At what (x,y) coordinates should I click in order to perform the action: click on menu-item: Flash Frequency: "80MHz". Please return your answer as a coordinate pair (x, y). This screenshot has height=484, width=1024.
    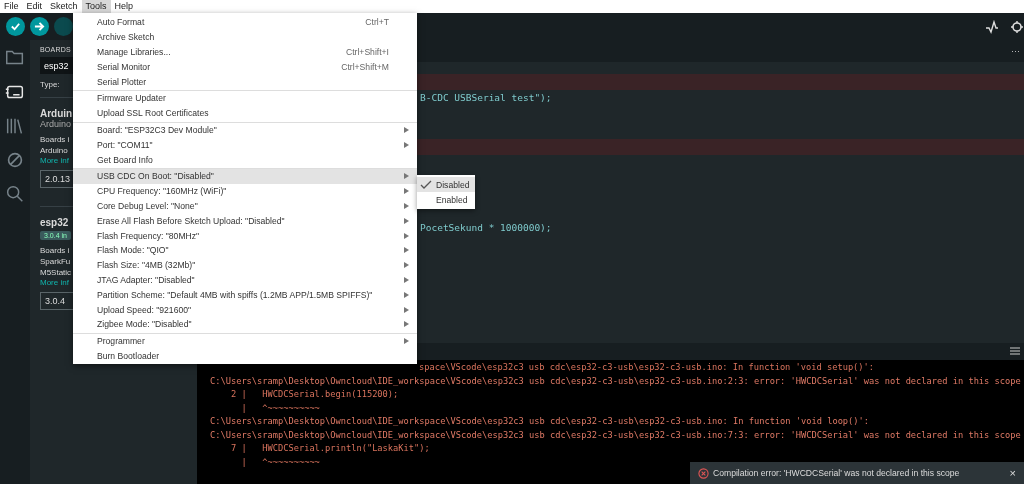
    Looking at the image, I should click on (245, 235).